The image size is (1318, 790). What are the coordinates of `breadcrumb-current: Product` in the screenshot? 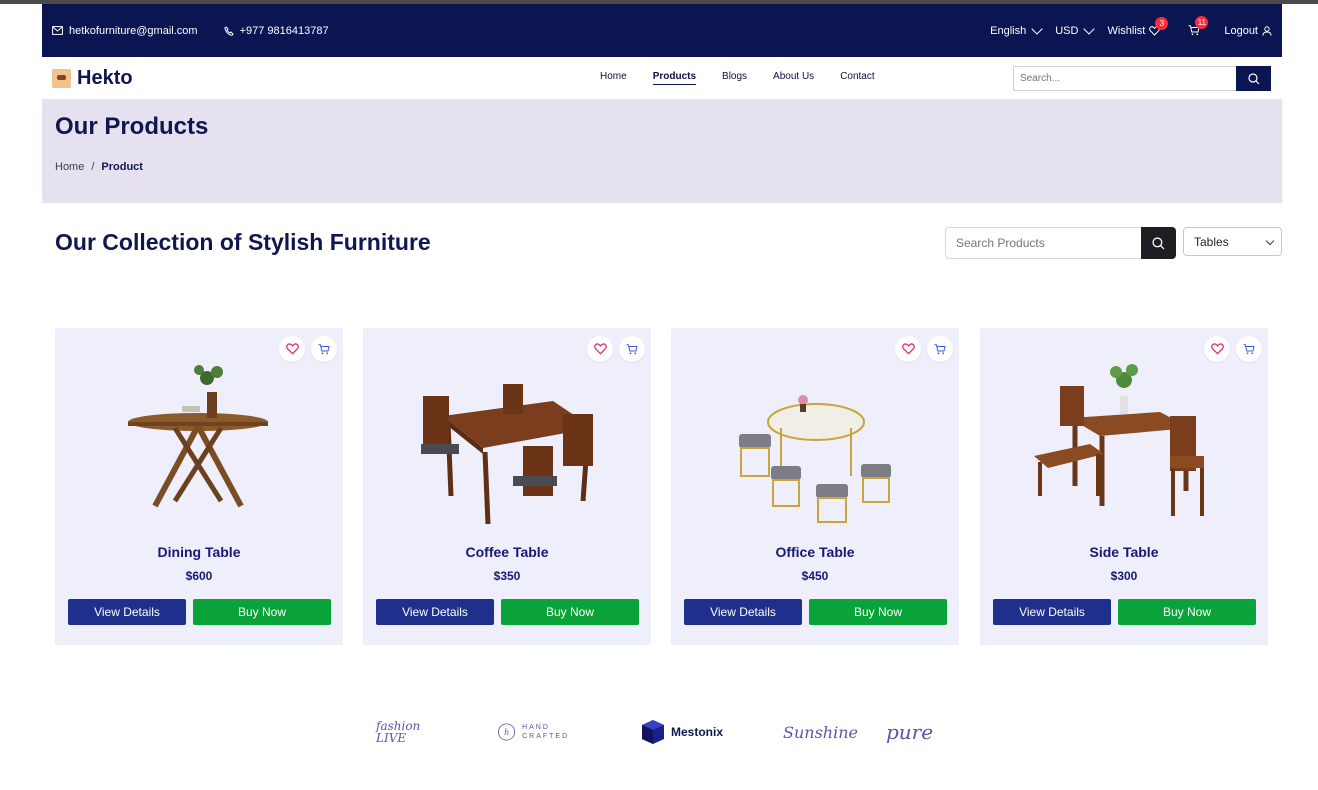 It's located at (122, 167).